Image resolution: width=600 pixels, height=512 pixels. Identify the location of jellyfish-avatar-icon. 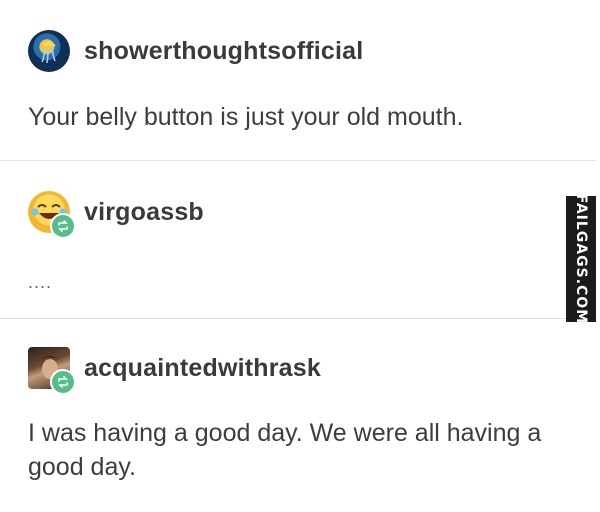
(49, 51).